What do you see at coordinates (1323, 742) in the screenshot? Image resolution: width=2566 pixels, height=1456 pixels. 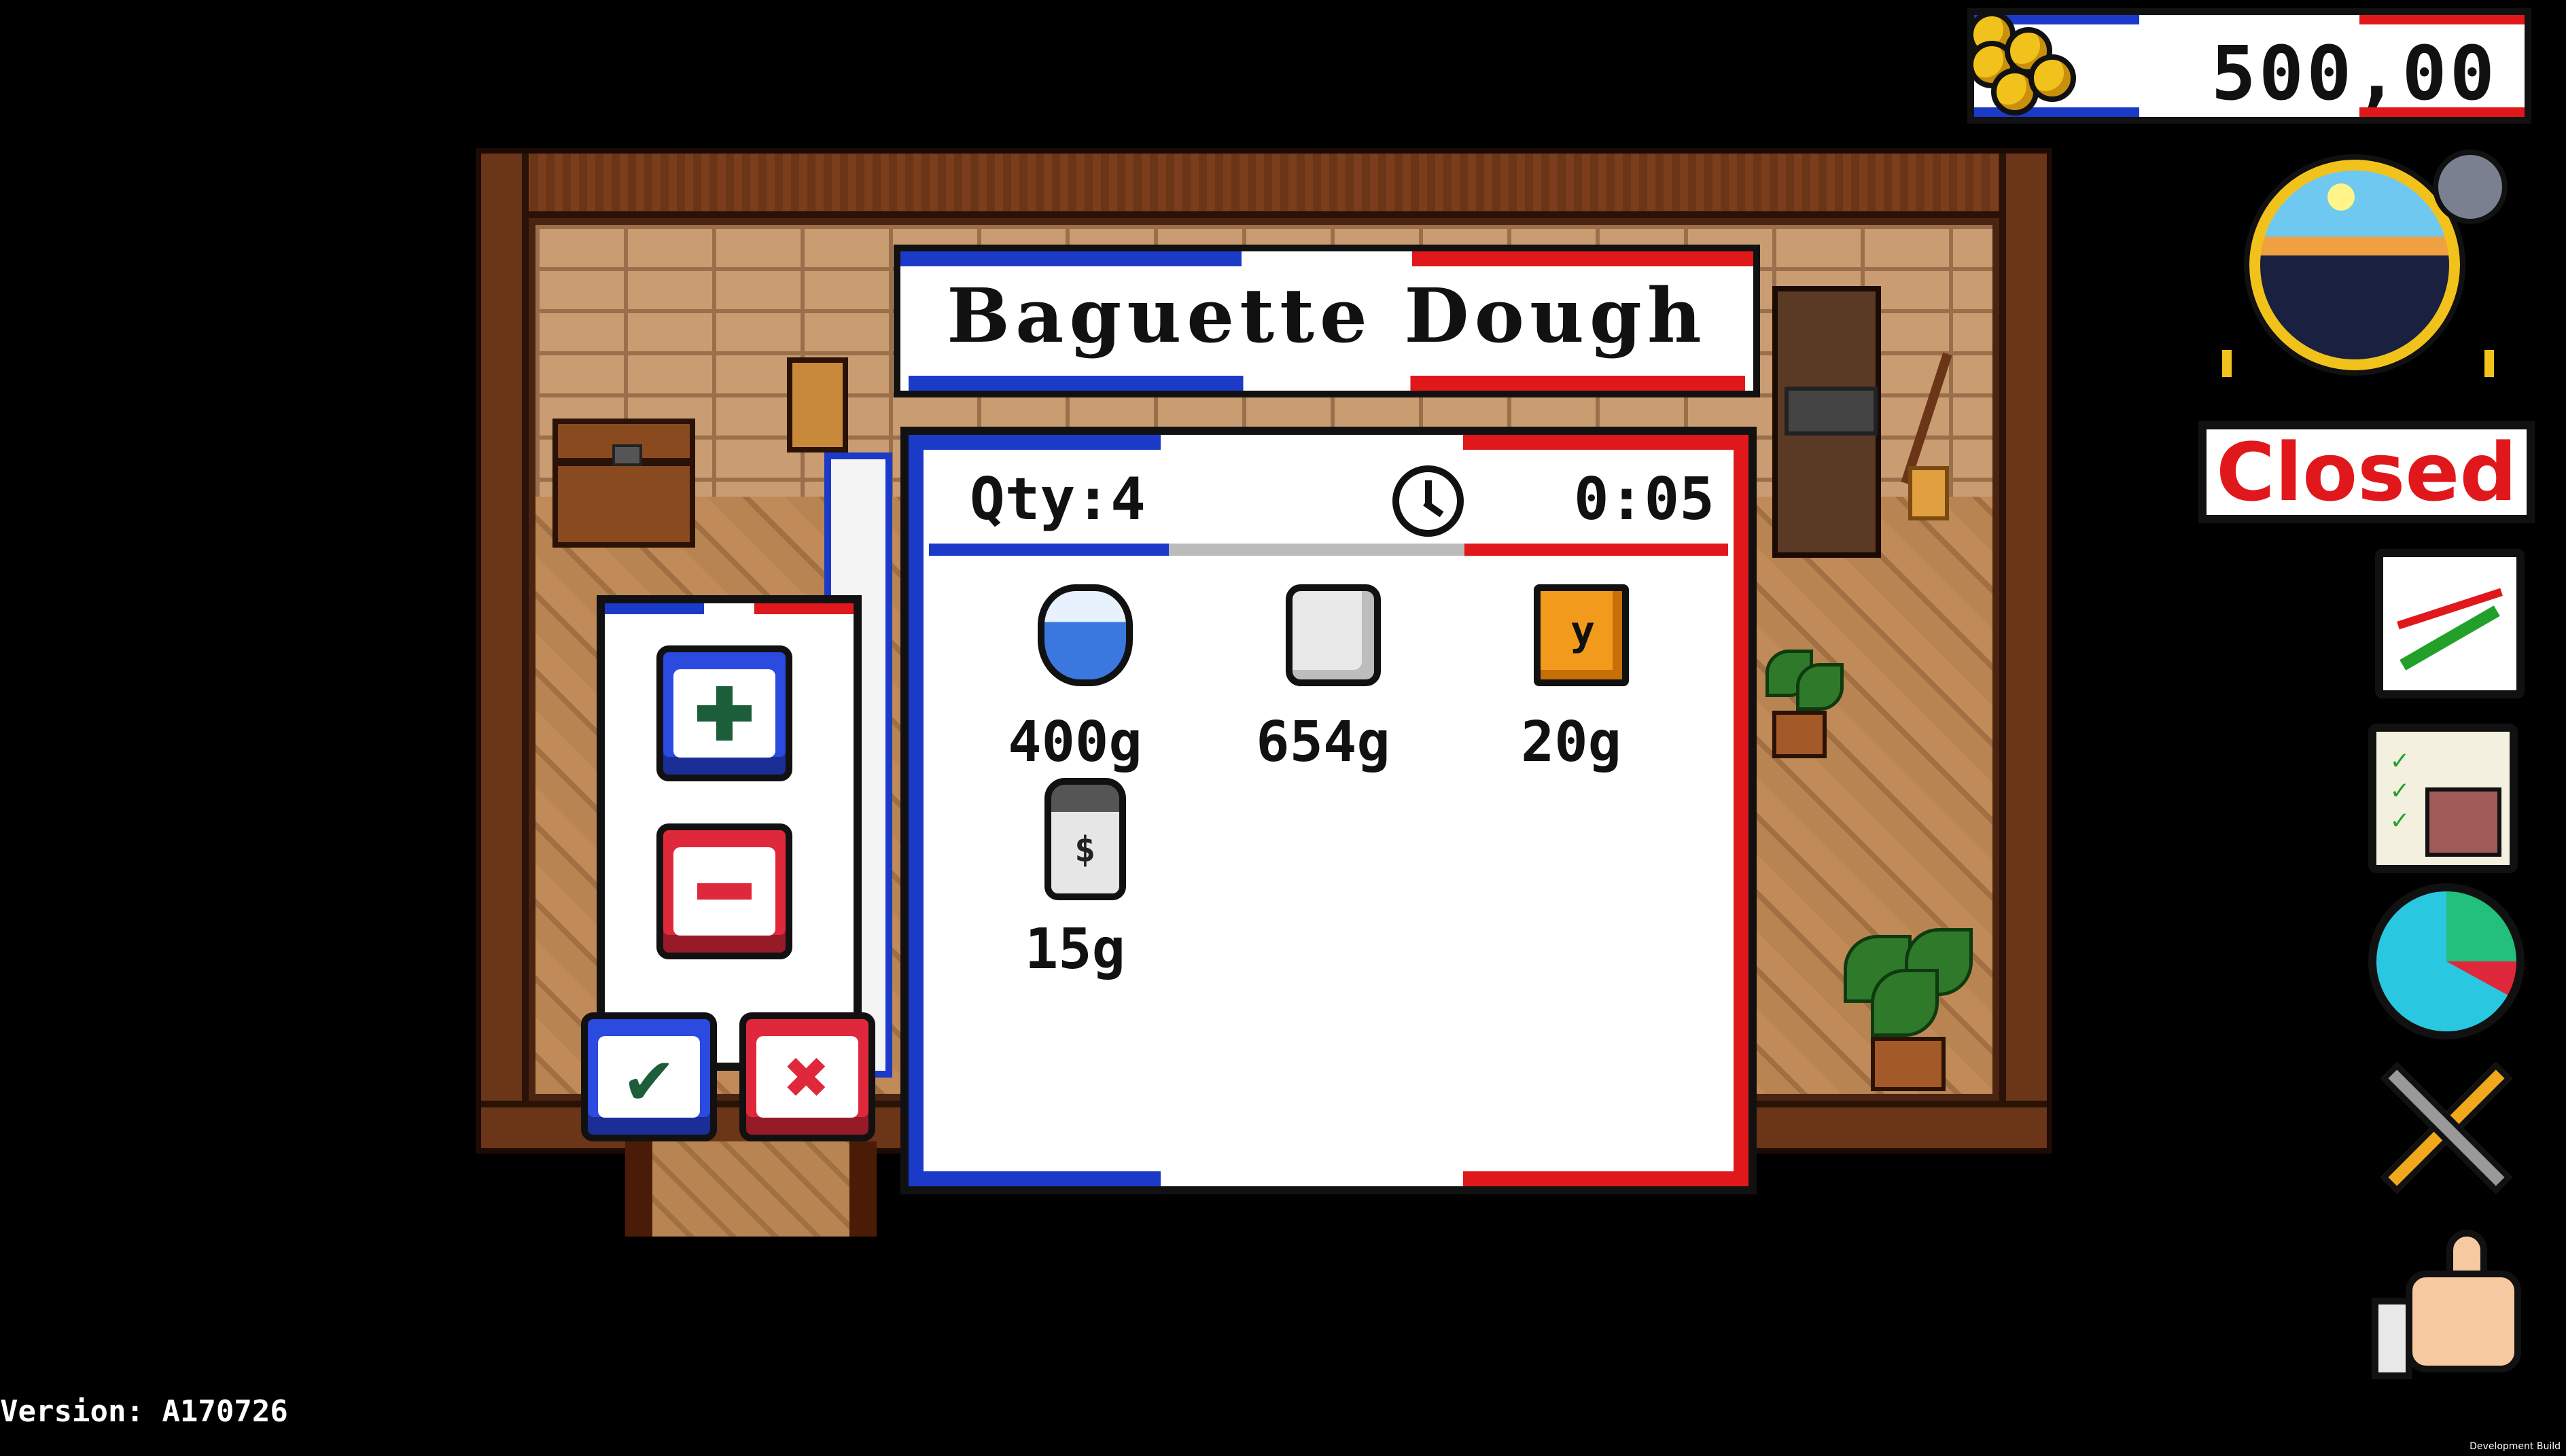 I see `ingredient-amount: 654g` at bounding box center [1323, 742].